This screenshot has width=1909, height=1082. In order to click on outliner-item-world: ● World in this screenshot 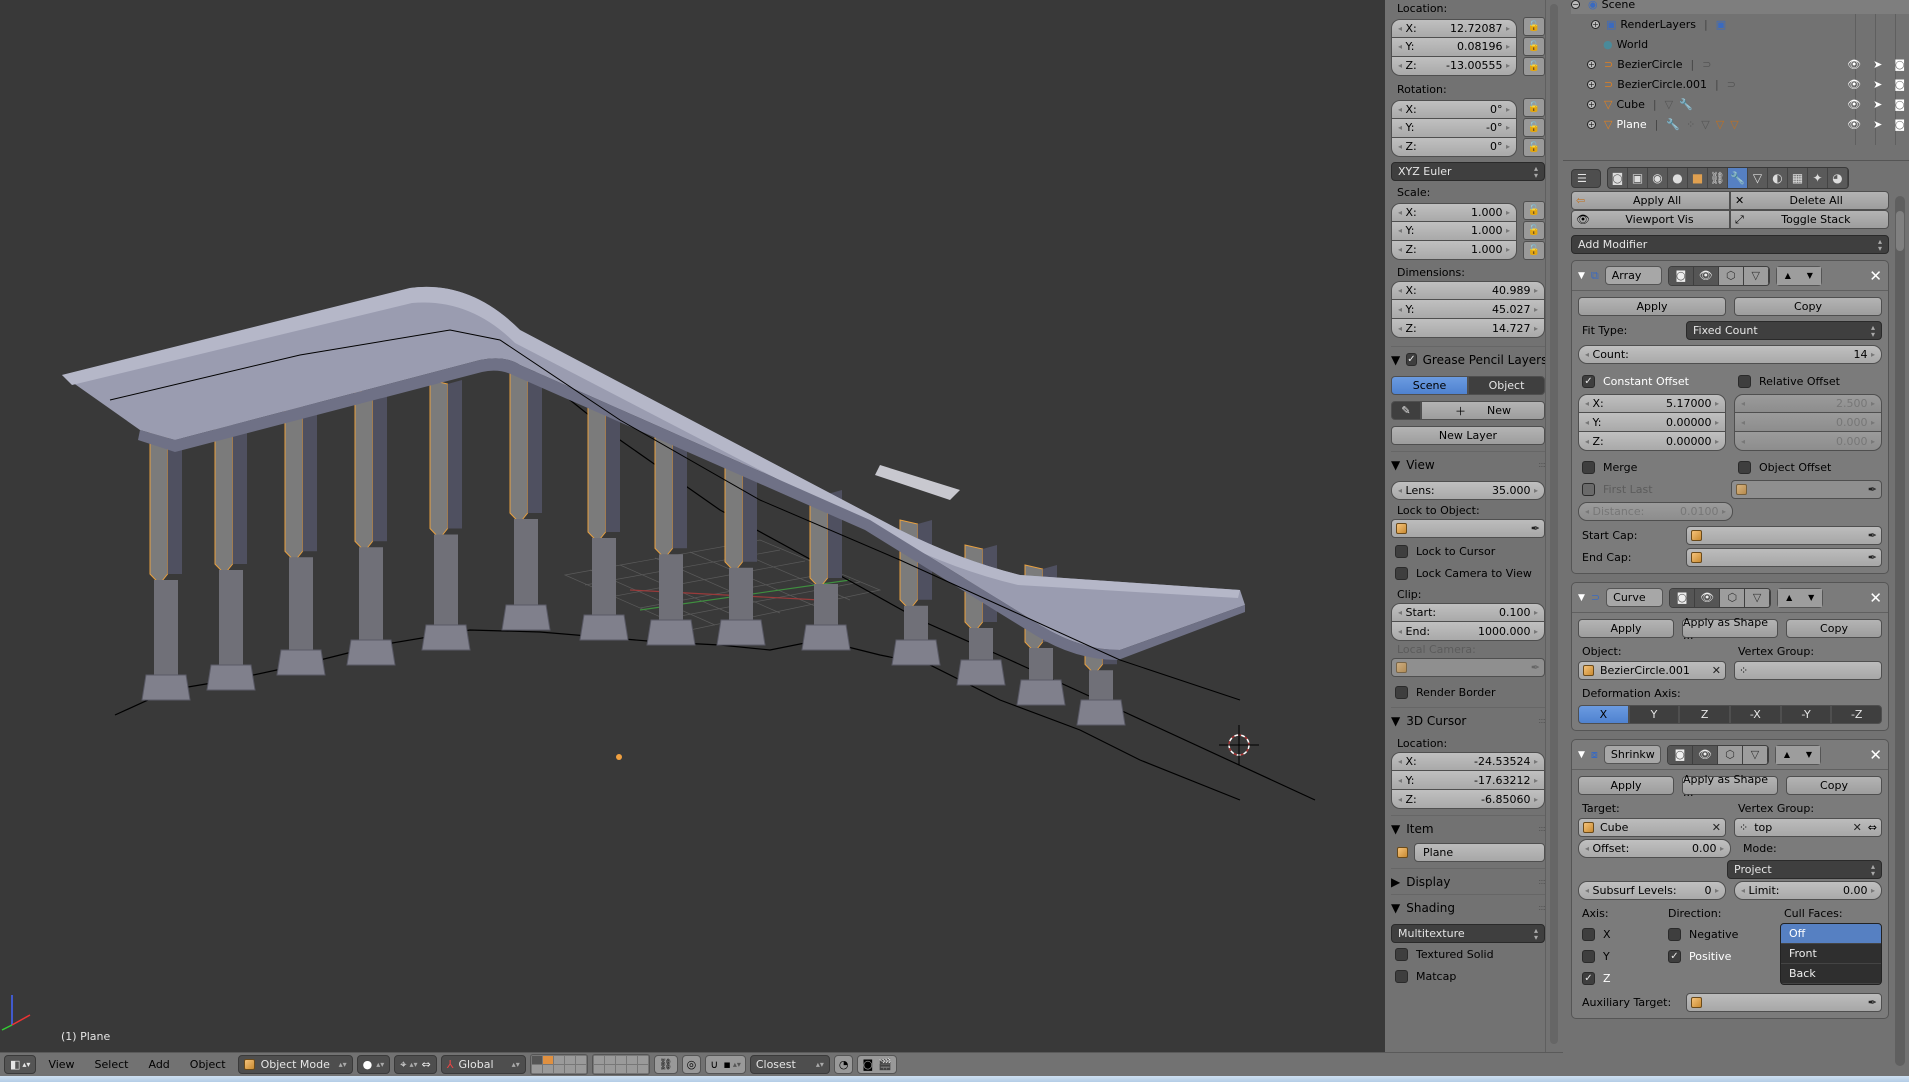, I will do `click(1756, 44)`.